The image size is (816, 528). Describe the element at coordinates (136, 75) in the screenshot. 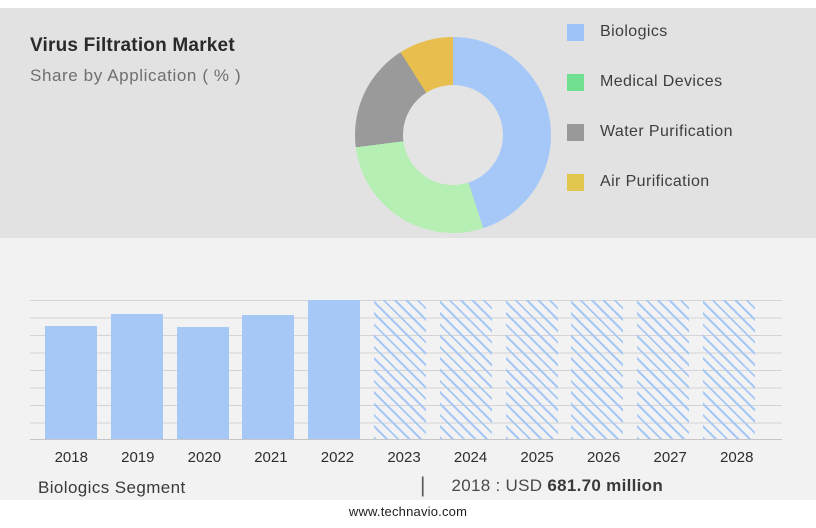

I see `page-subtitle: Share by Application ( % )` at that location.